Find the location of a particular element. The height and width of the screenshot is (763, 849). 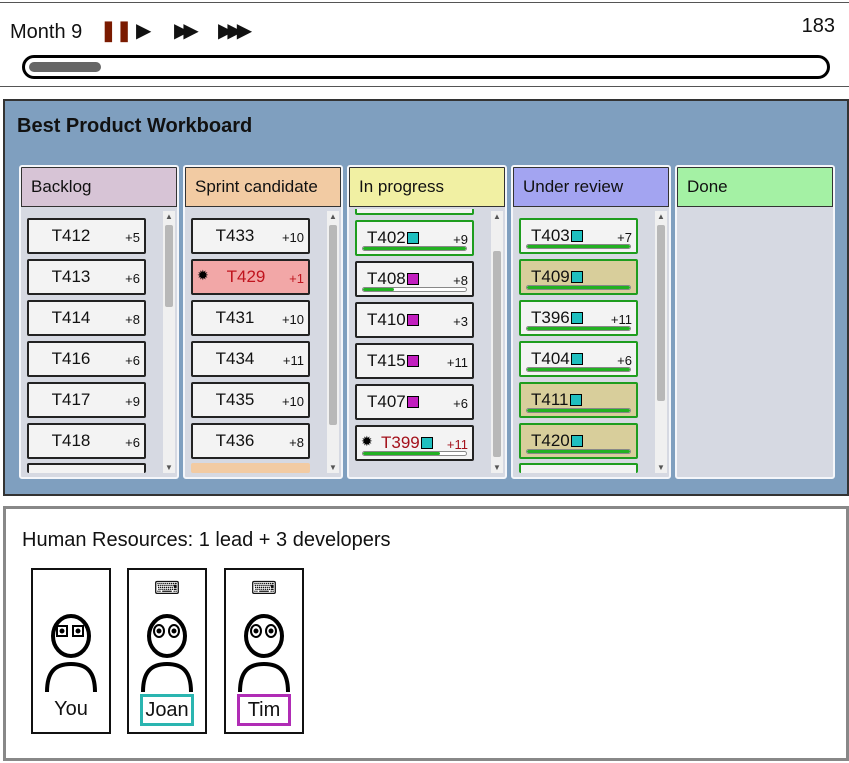

task-card: T434 +11 is located at coordinates (250, 359).